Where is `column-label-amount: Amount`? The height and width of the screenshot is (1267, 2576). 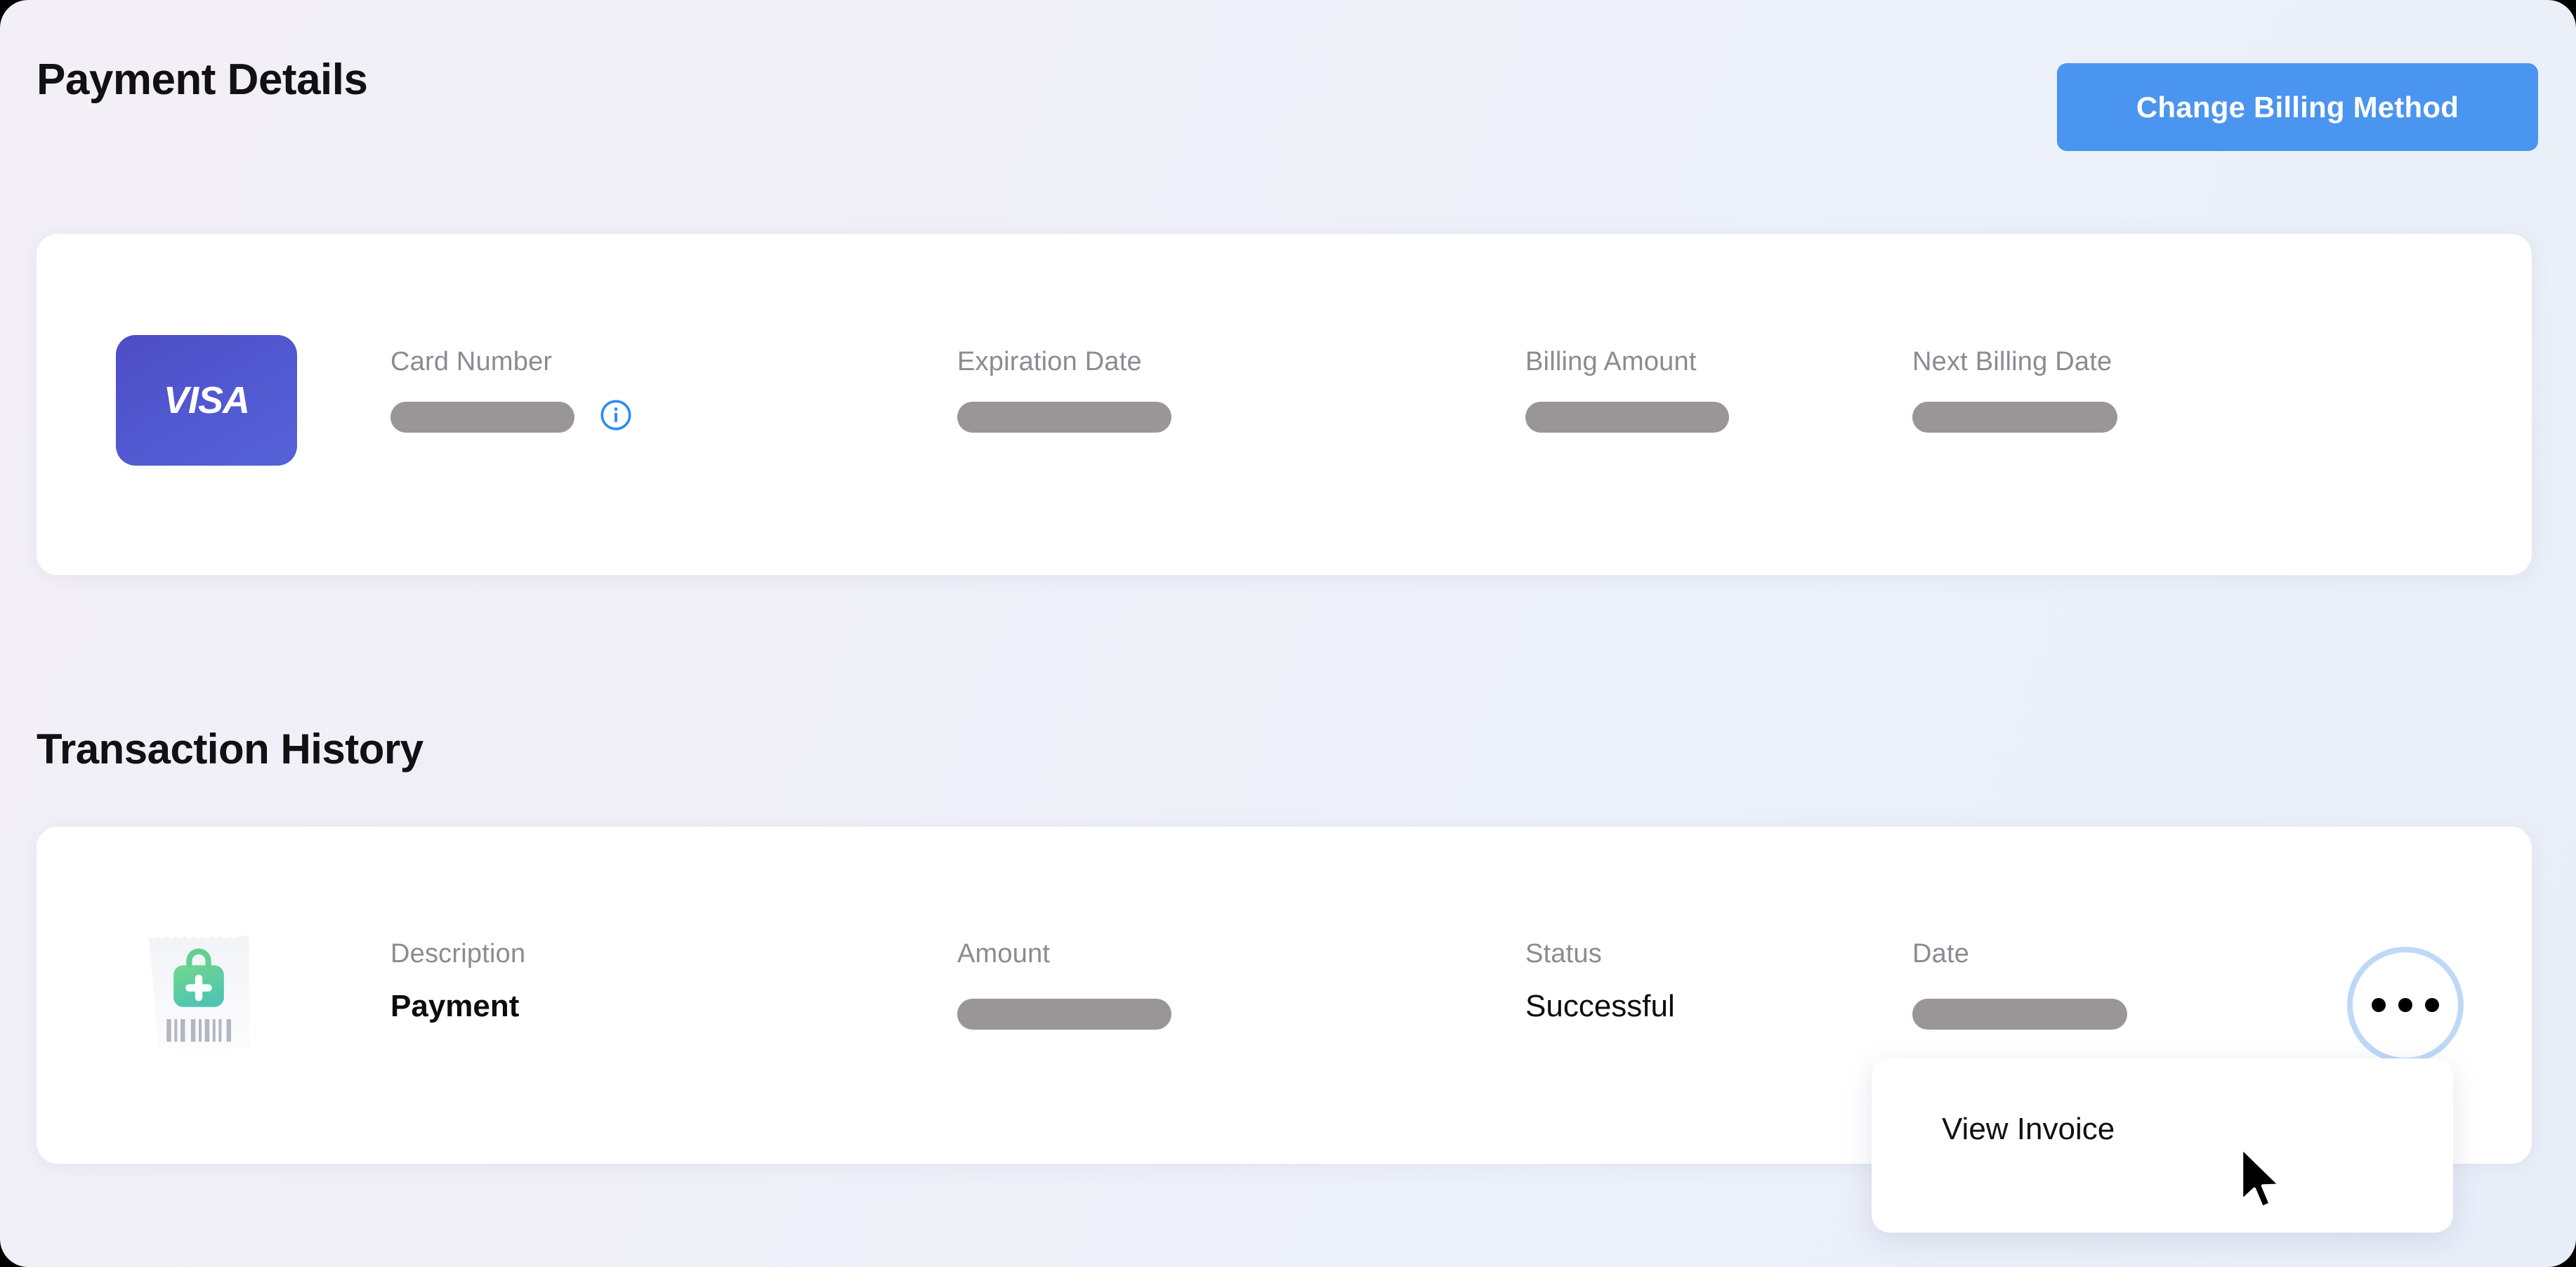 column-label-amount: Amount is located at coordinates (1004, 954).